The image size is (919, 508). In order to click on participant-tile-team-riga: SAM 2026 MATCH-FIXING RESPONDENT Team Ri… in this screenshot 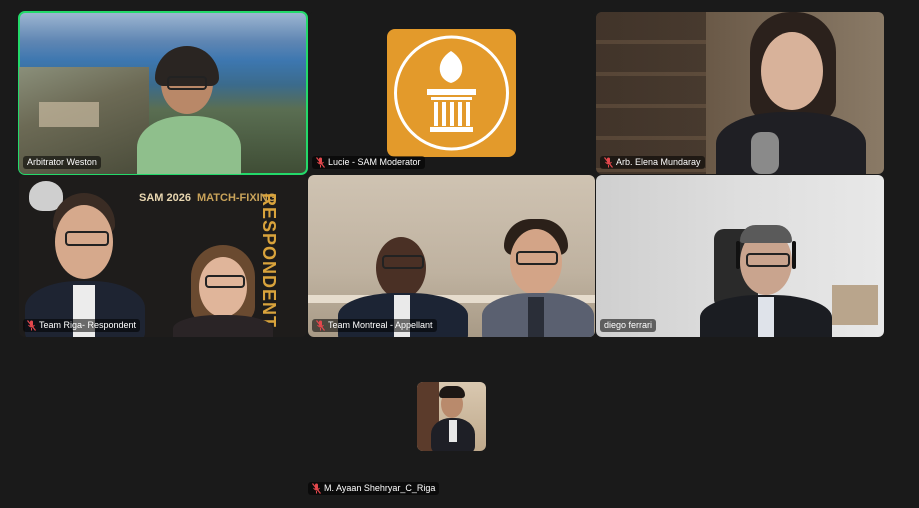, I will do `click(163, 256)`.